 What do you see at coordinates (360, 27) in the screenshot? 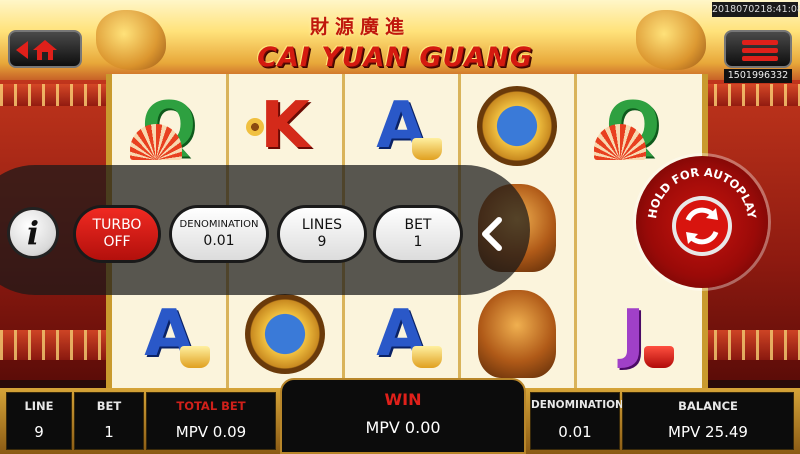
I see `logo-chinese-text: 財源廣進` at bounding box center [360, 27].